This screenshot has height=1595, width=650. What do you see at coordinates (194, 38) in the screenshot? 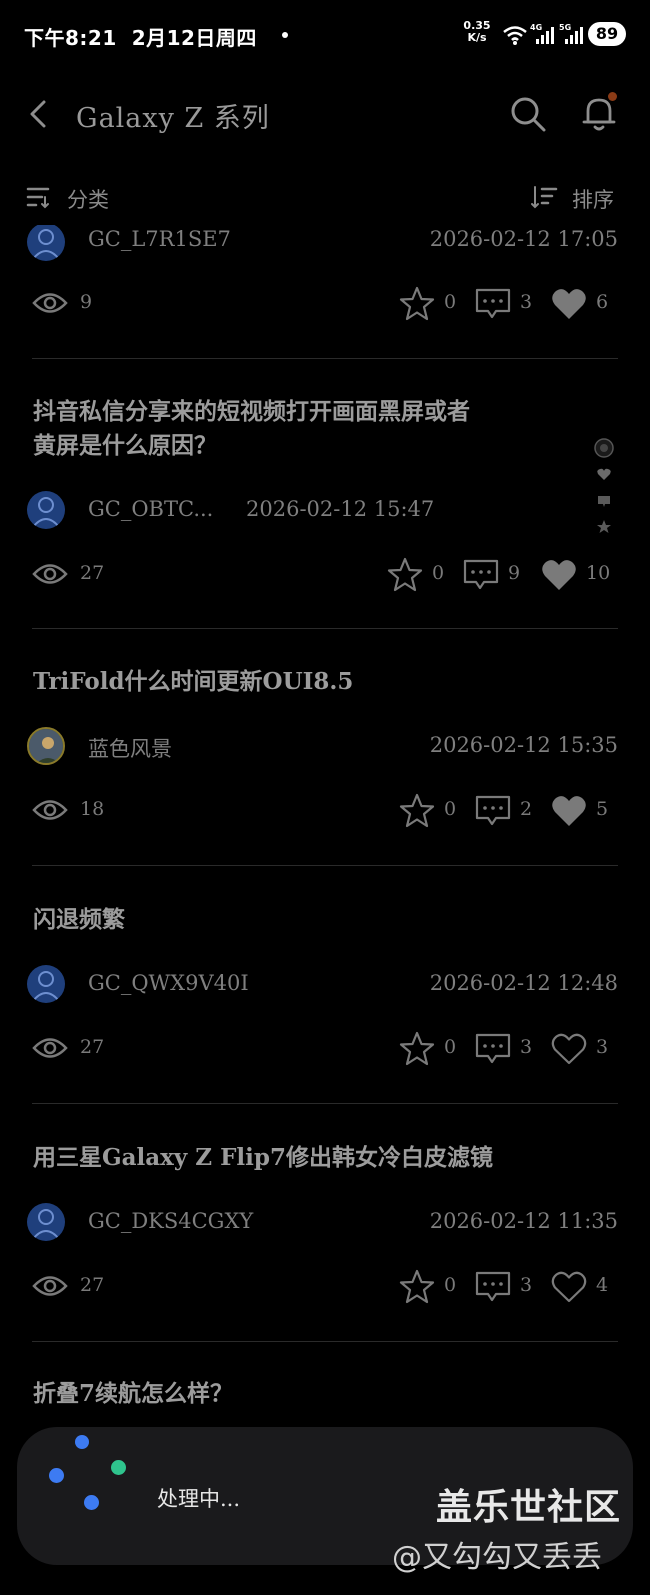
I see `status-date: 2月12日周四` at bounding box center [194, 38].